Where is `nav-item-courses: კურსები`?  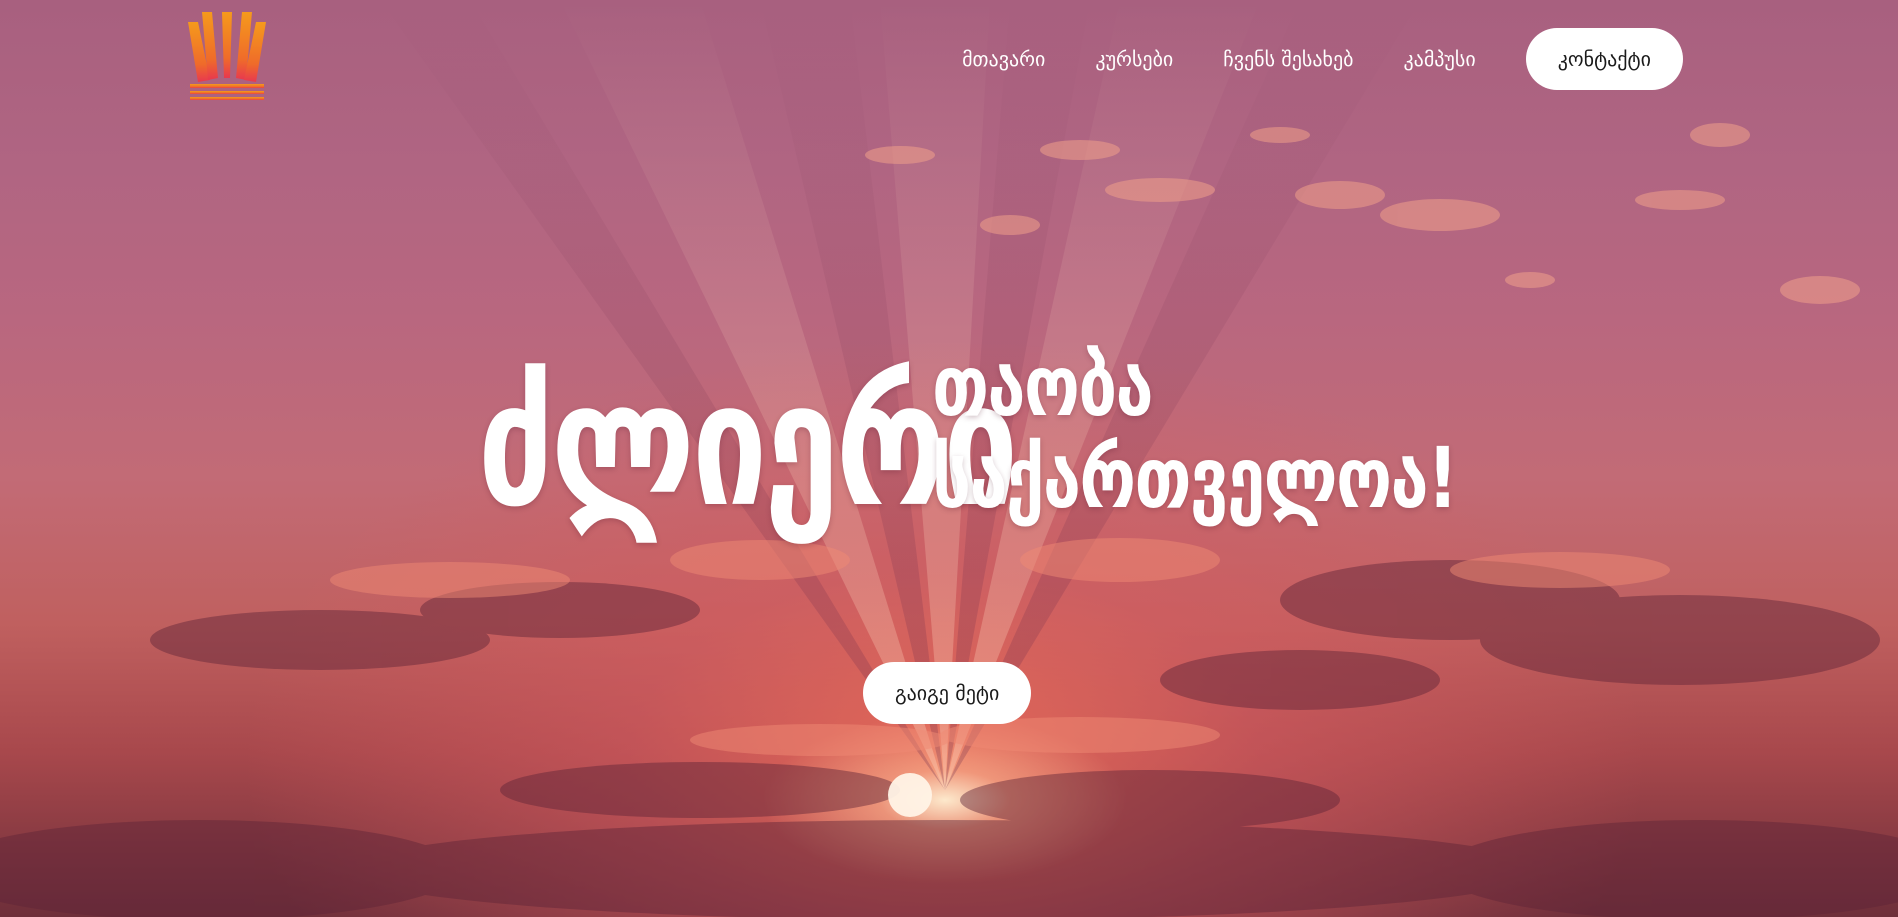
nav-item-courses: კურსები is located at coordinates (1134, 59).